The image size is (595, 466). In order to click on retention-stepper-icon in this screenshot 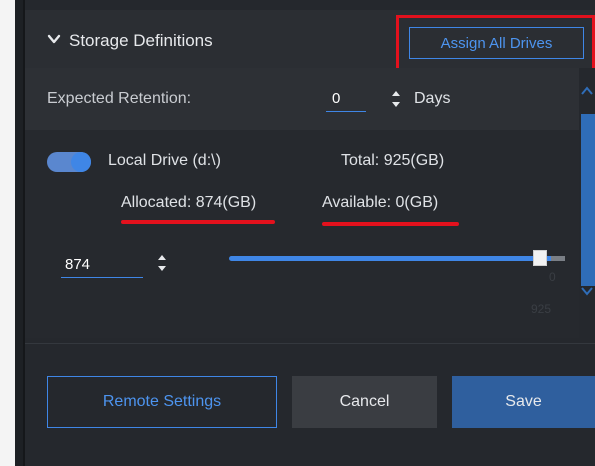, I will do `click(396, 99)`.